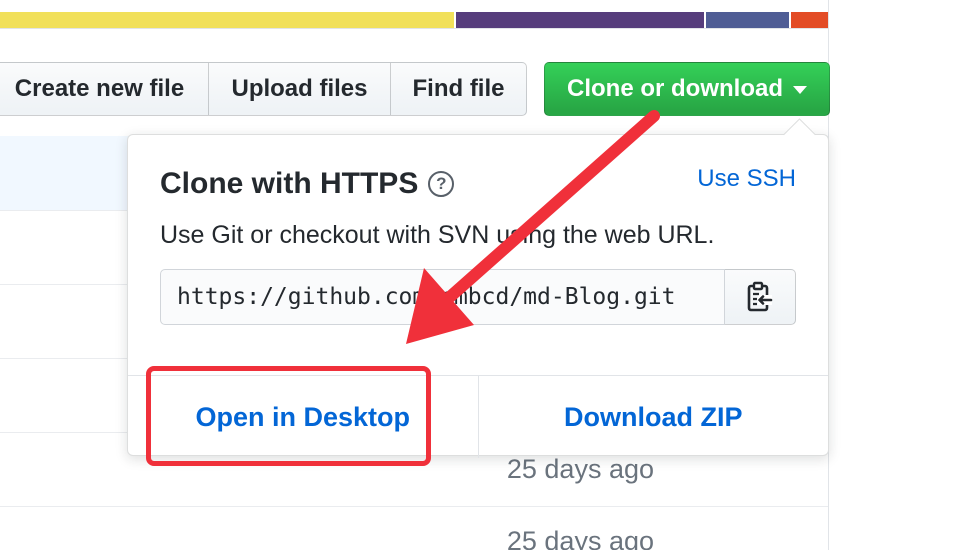 The height and width of the screenshot is (550, 968). Describe the element at coordinates (800, 90) in the screenshot. I see `caret-down-icon` at that location.